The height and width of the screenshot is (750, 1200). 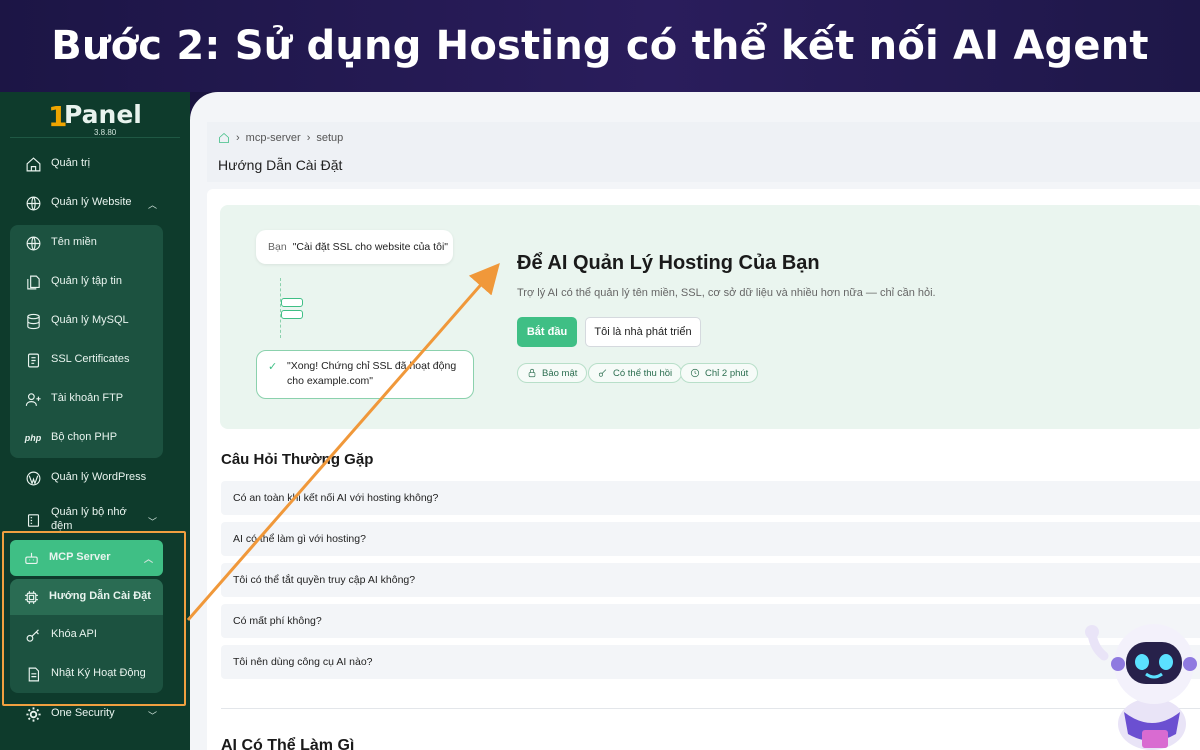 I want to click on sidebar-item-mysql: Quản lý MySQL, so click(x=89, y=321).